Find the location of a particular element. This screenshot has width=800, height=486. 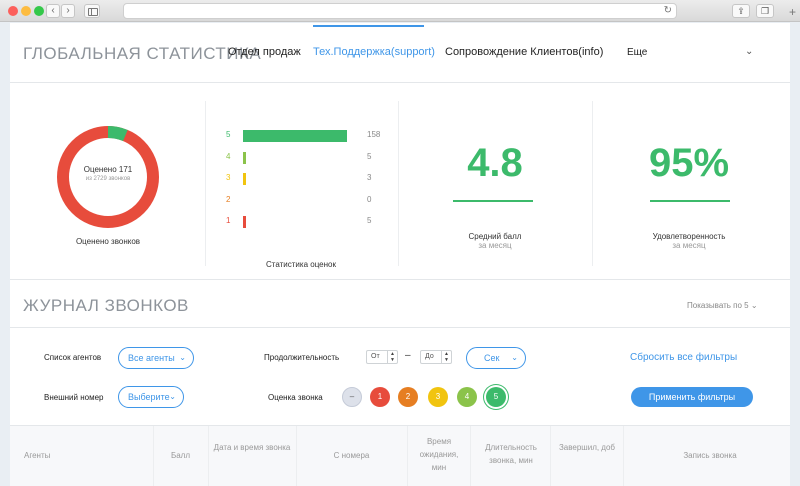

column-from-number: С номера is located at coordinates (351, 455).